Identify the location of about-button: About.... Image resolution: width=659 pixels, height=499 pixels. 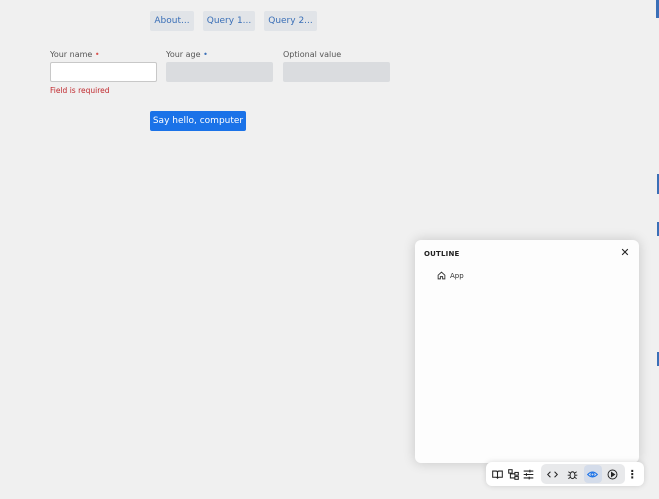
(172, 21).